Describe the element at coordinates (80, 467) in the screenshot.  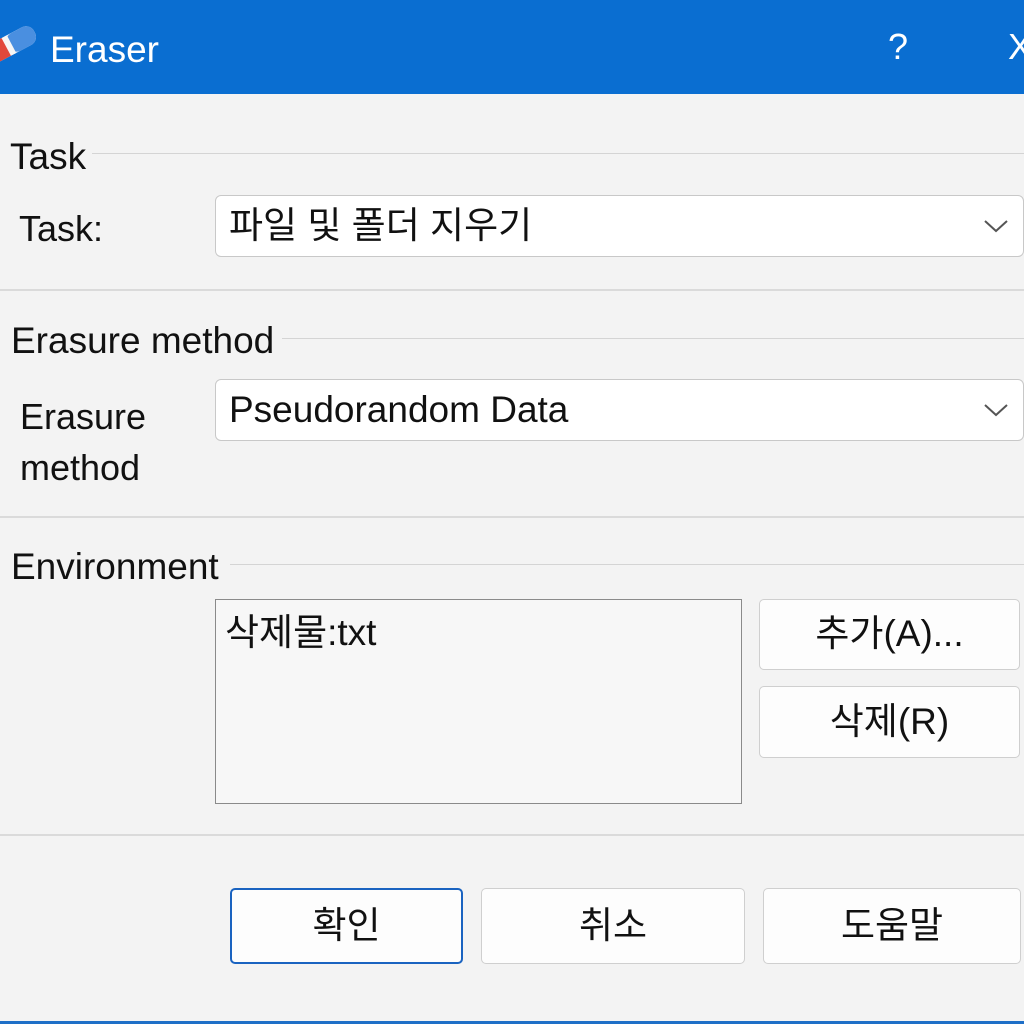
I see `method-label-line2: method` at that location.